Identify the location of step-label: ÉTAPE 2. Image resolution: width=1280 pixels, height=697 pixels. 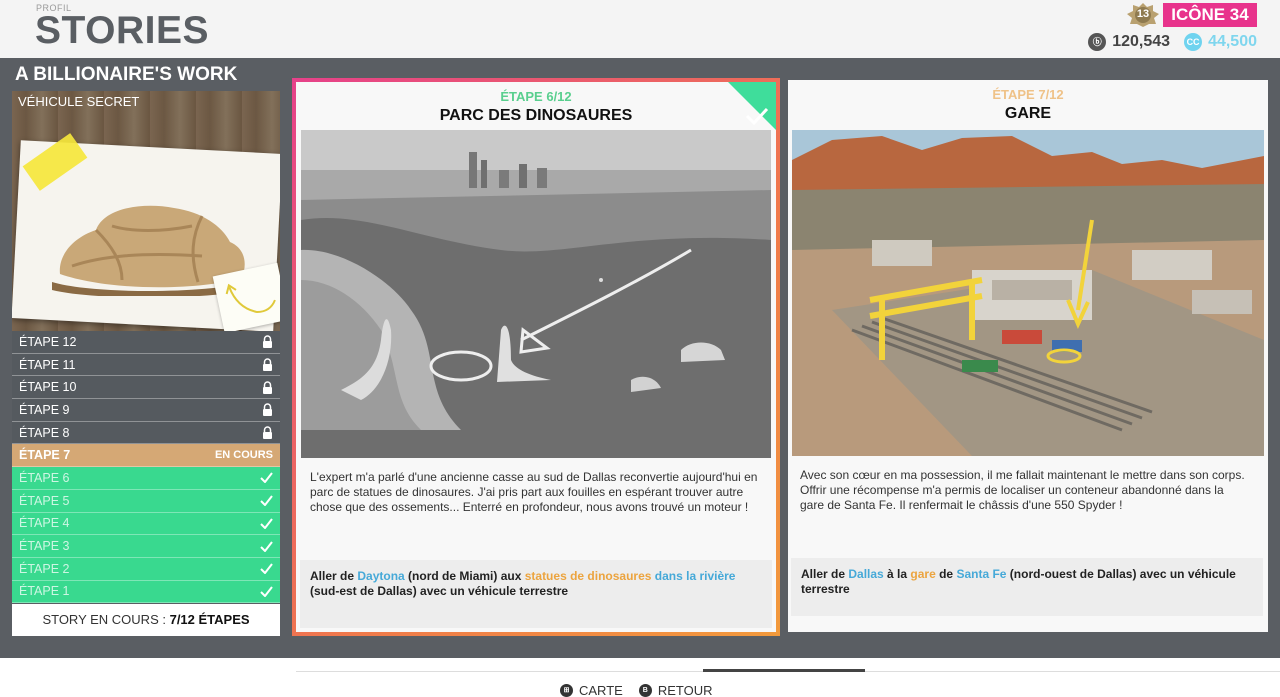
(44, 568).